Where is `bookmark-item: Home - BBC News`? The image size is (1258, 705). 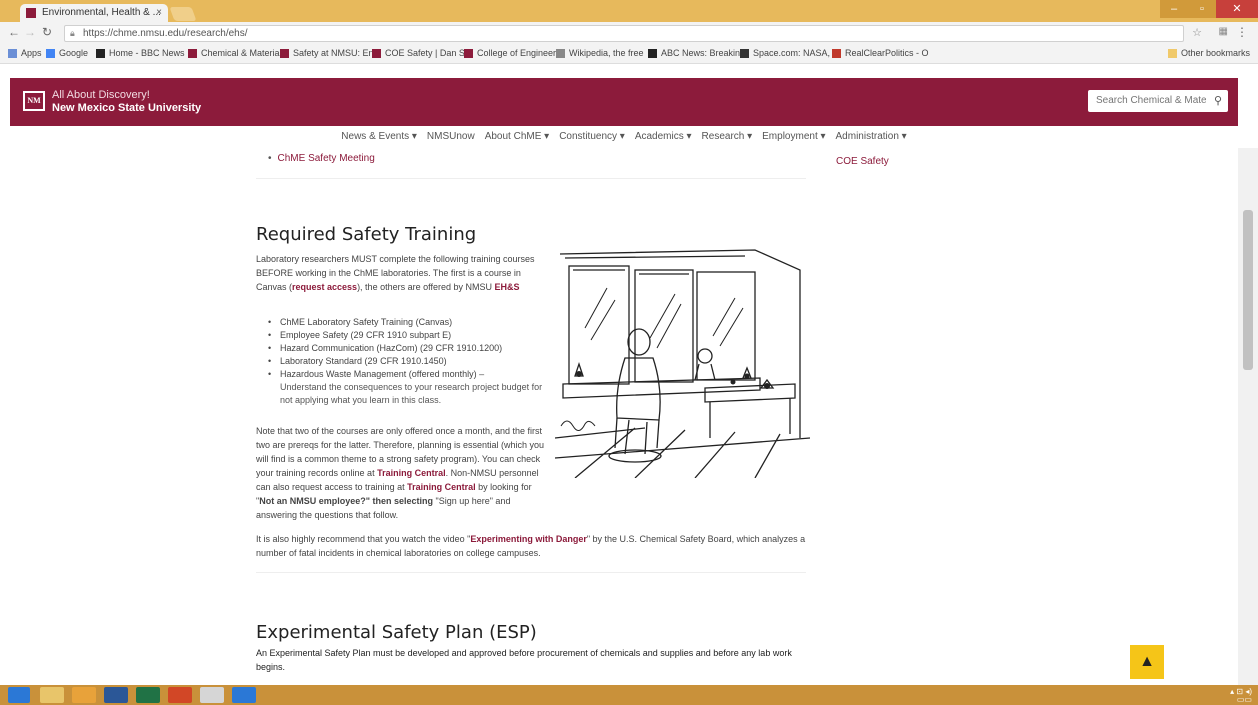
bookmark-item: Home - BBC News is located at coordinates (140, 53).